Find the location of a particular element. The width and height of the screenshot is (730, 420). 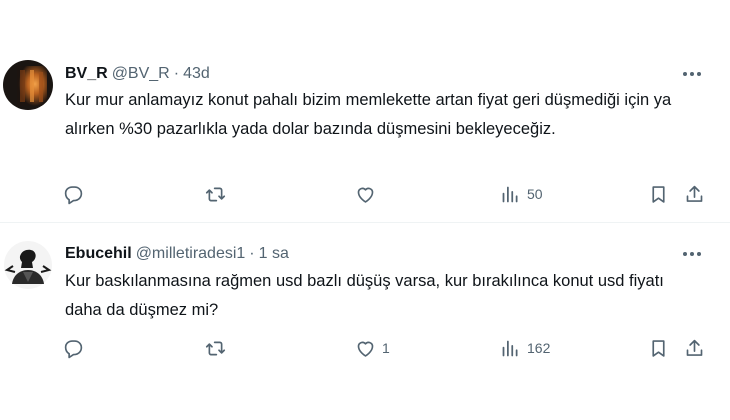

like-button is located at coordinates (368, 194).